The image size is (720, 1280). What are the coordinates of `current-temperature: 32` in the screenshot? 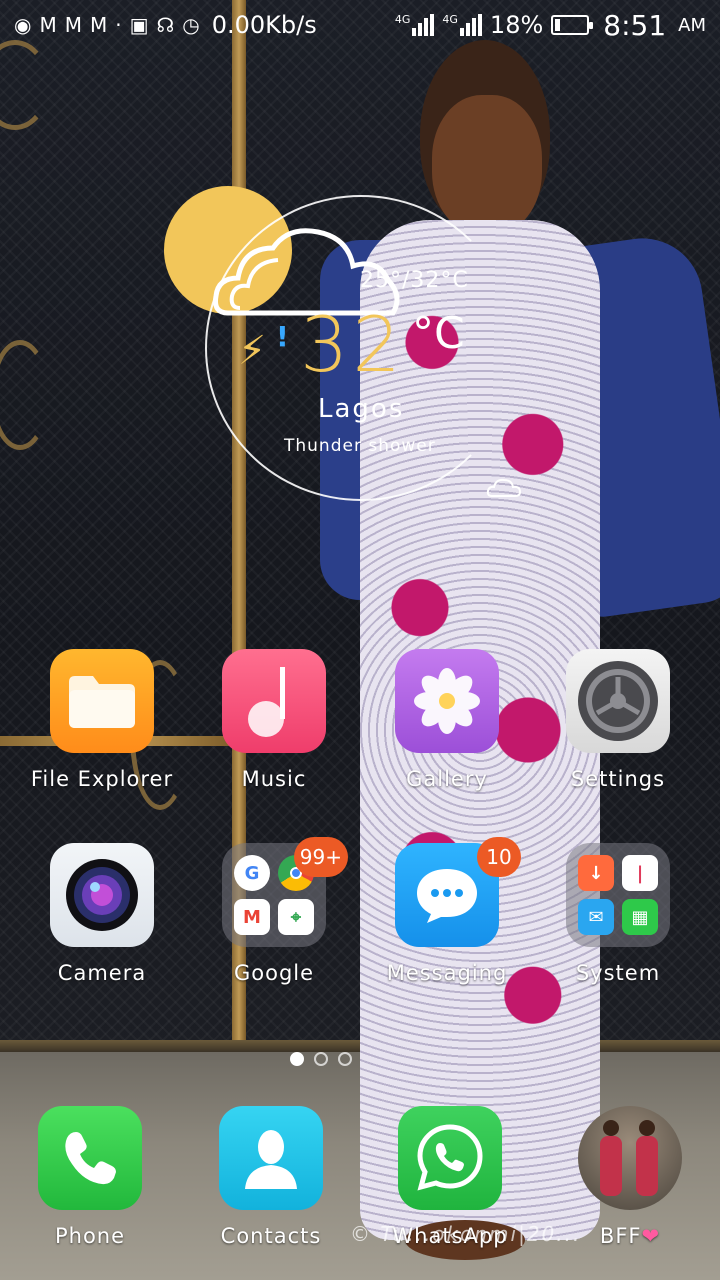 It's located at (352, 344).